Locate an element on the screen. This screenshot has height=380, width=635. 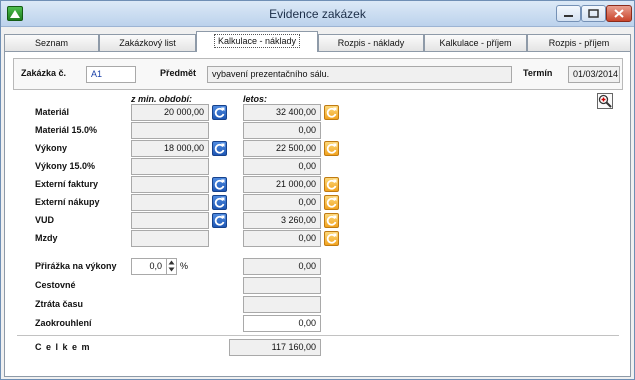
cestovne-field is located at coordinates (282, 285).